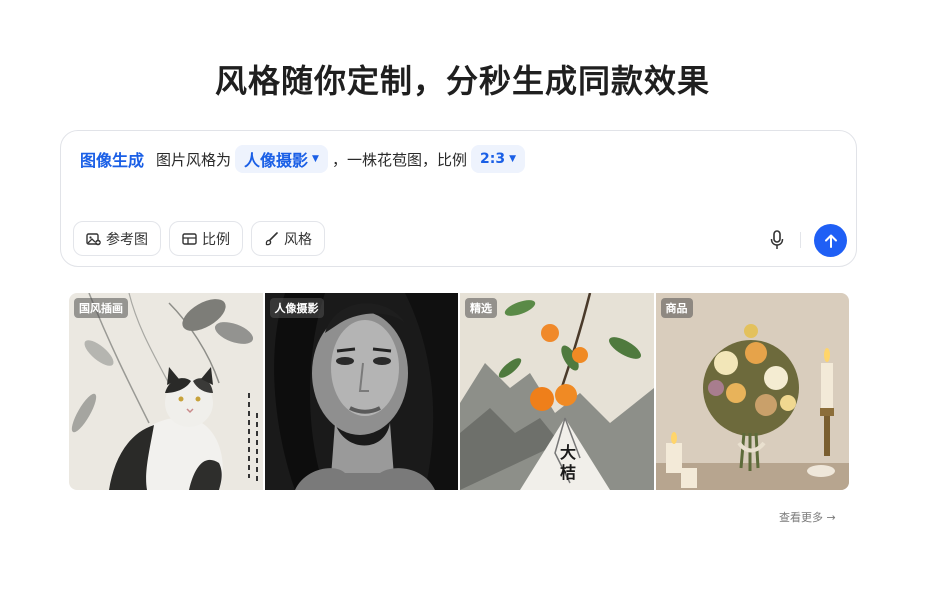 The image size is (925, 595). I want to click on style-label: 风格, so click(298, 239).